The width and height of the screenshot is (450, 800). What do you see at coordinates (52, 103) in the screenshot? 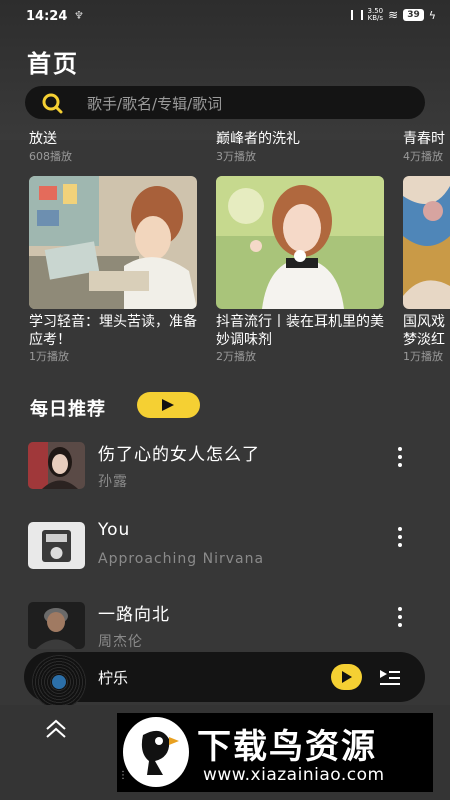
I see `search-icon` at bounding box center [52, 103].